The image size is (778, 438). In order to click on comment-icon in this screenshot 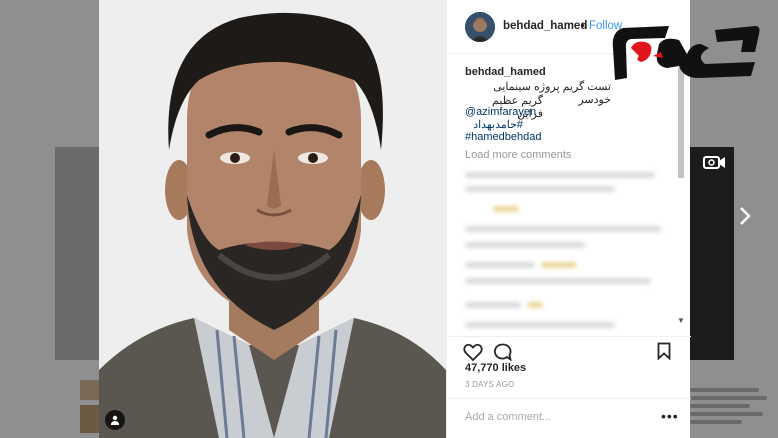, I will do `click(502, 352)`.